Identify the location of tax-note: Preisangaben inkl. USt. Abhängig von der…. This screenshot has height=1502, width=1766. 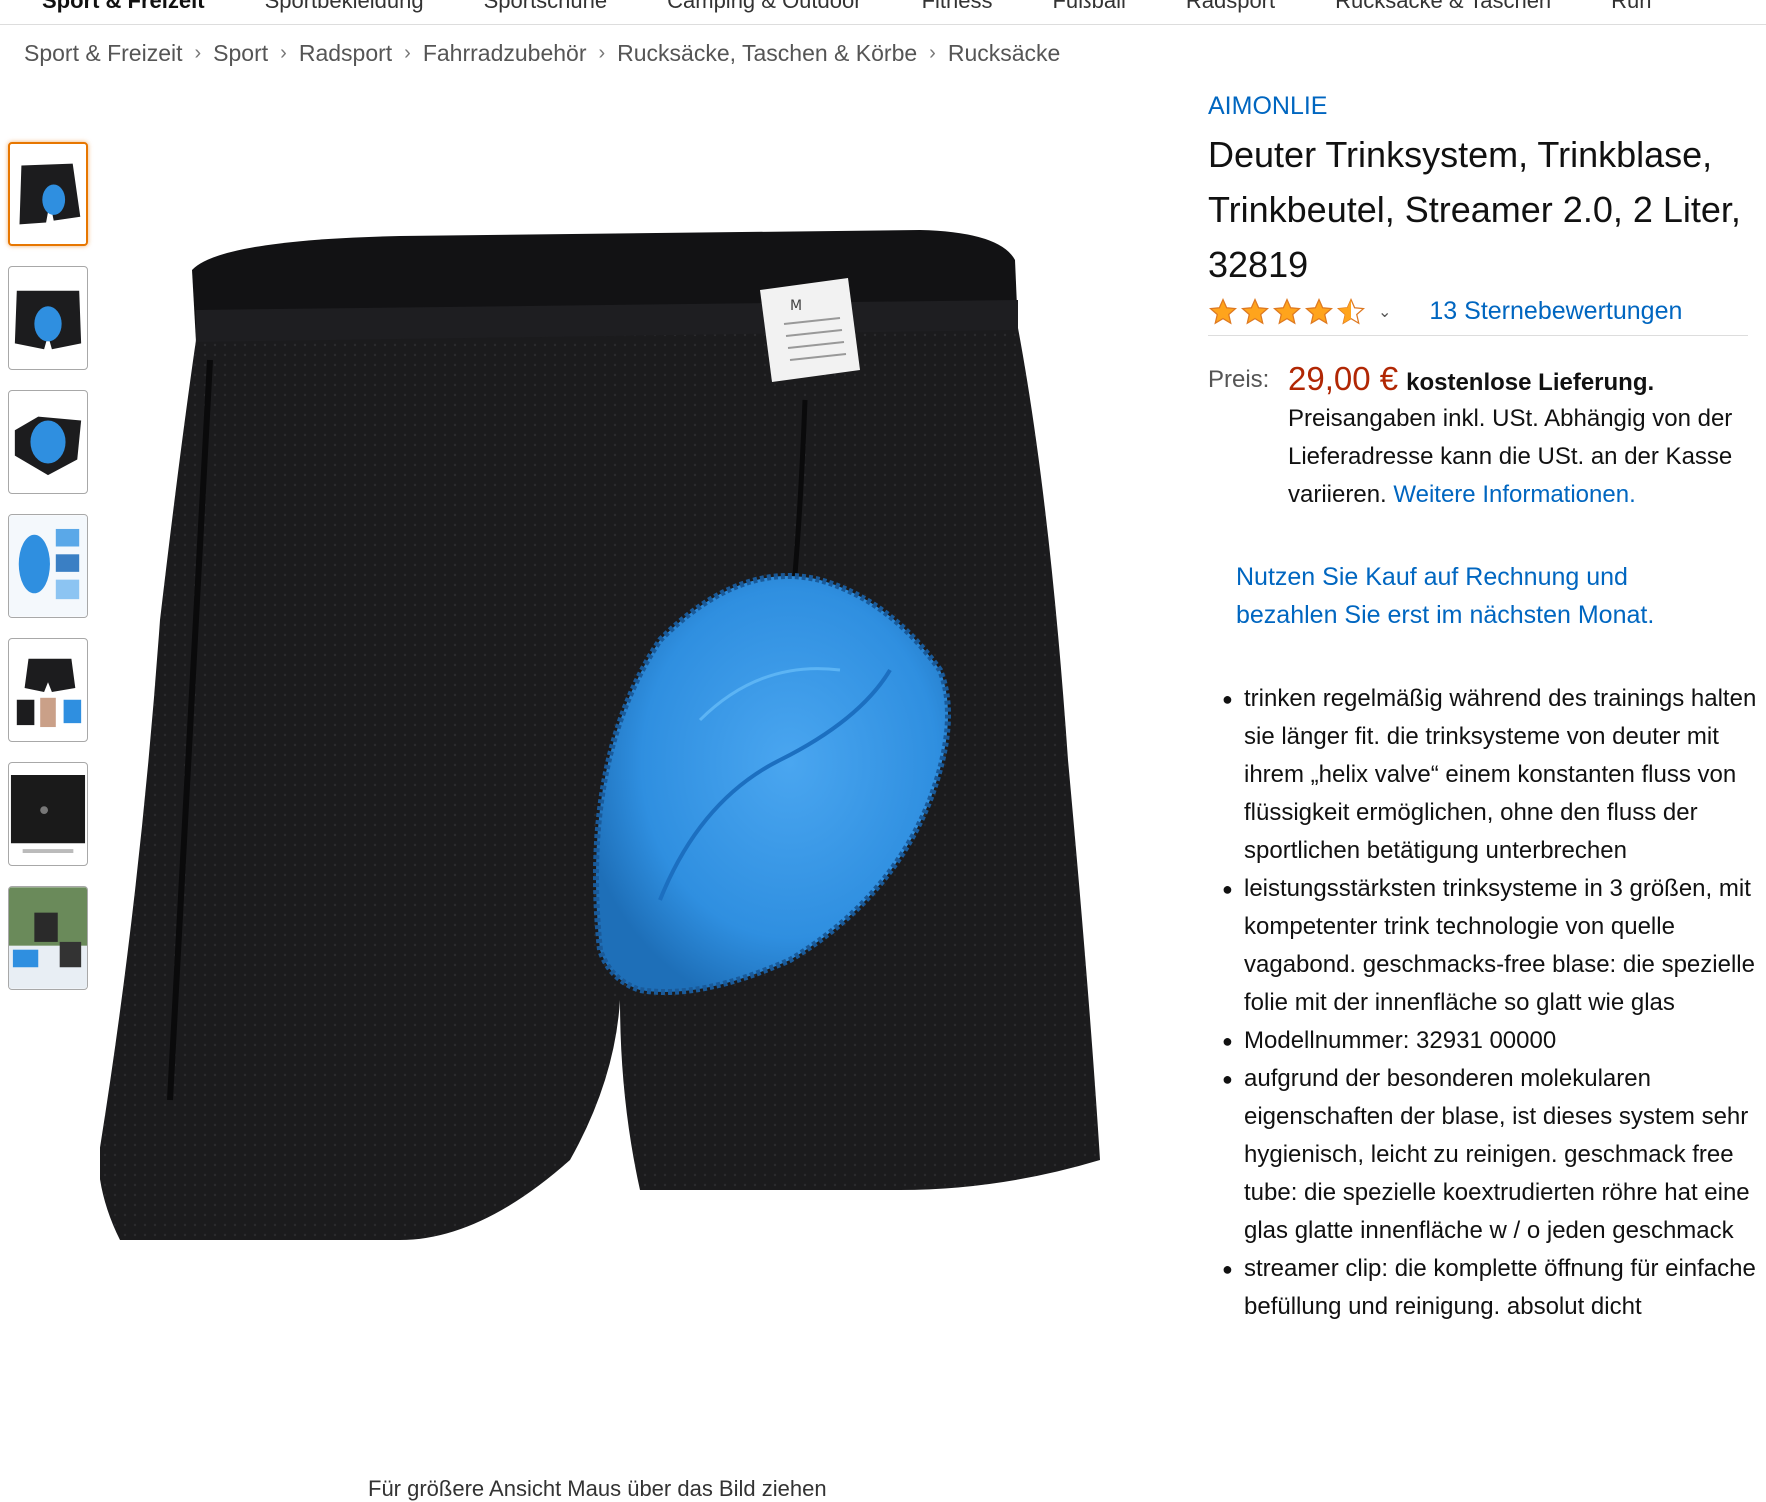
(1518, 457).